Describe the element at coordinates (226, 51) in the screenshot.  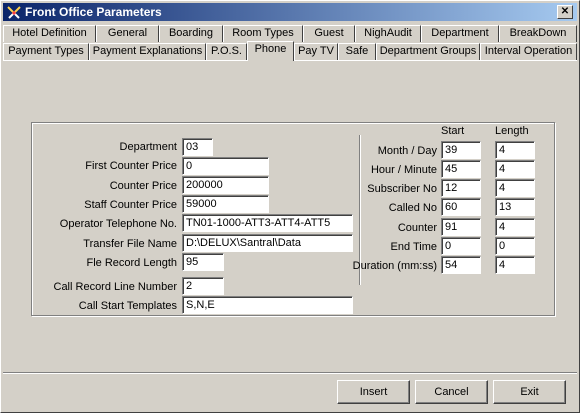
I see `tab-pos: P.O.S.` at that location.